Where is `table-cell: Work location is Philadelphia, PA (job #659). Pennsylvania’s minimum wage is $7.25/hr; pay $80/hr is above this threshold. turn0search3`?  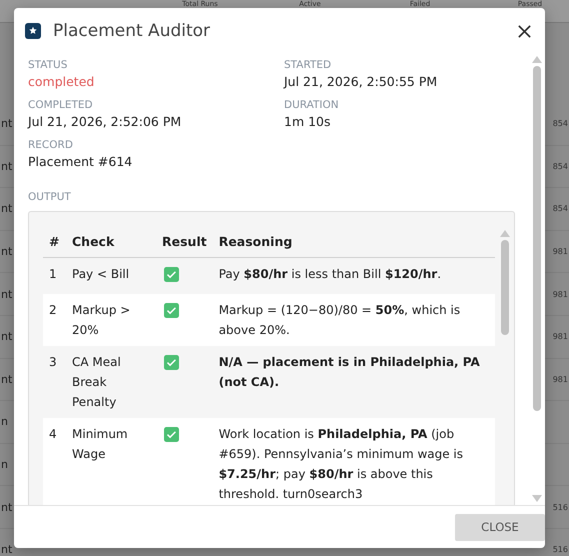 table-cell: Work location is Philadelphia, PA (job #659). Pennsylvania’s minimum wage is $7.25/hr; pay $80/hr is above this threshold. turn0search3 is located at coordinates (341, 464).